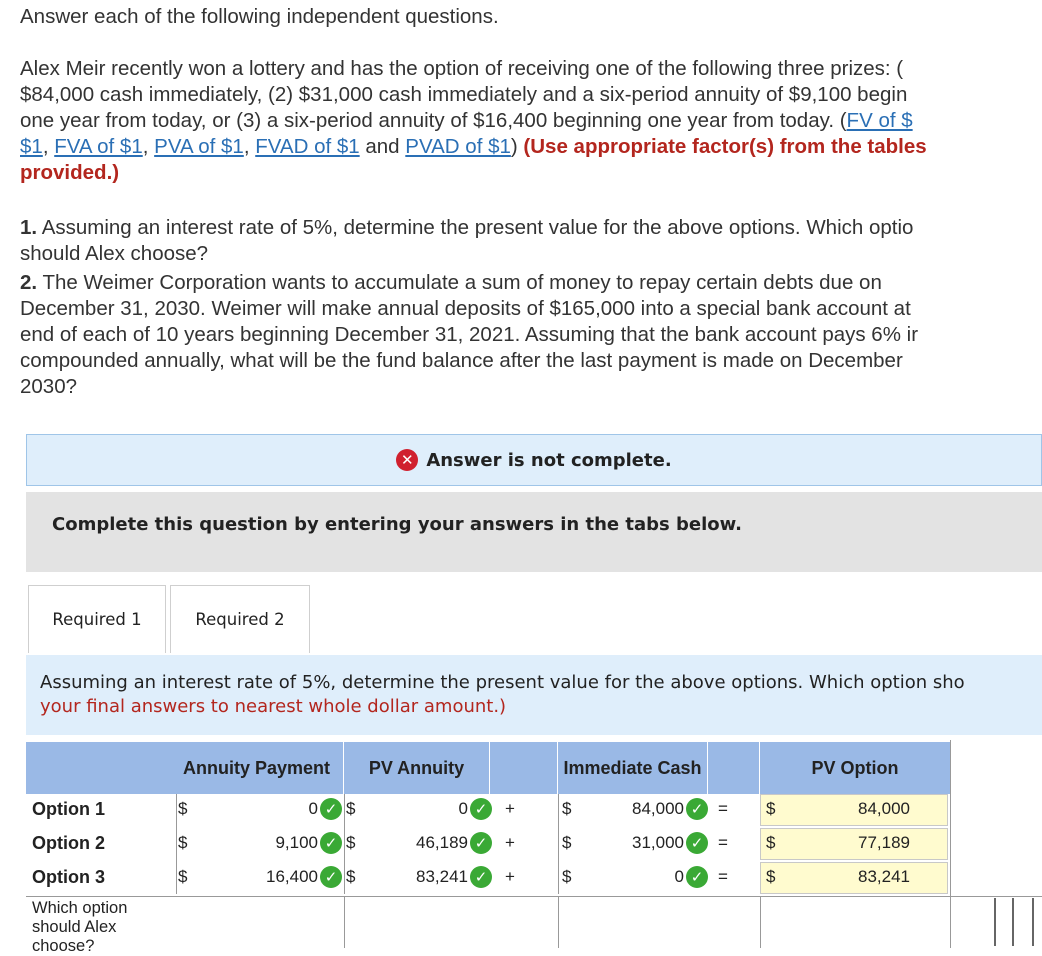 The image size is (1042, 956). I want to click on row-3-immediate-cash-input: 0 ✓, so click(644, 877).